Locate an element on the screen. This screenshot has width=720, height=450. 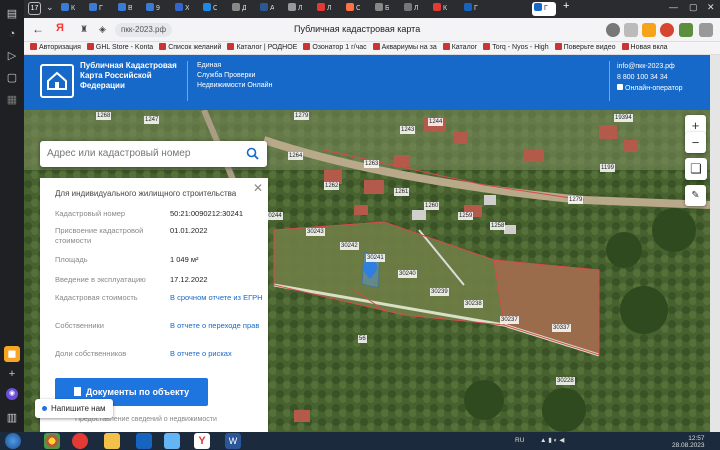
bookmark-item: Авторизация is located at coordinates (55, 48).